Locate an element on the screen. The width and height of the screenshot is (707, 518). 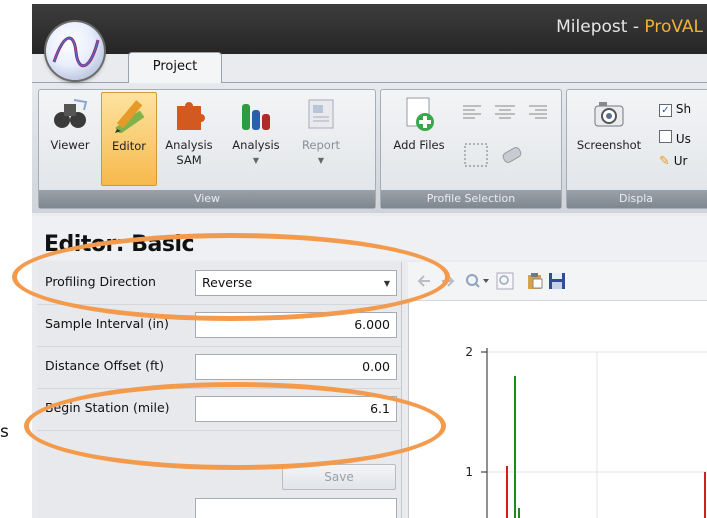
analysis-dropdown-label: Analysis is located at coordinates (256, 145).